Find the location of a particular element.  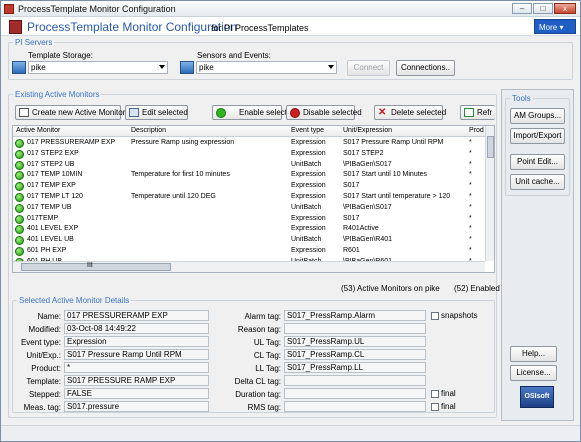

table-row: 017 STEP2 UB UnitBatch \PIBaGen\S017 * is located at coordinates (249, 165).